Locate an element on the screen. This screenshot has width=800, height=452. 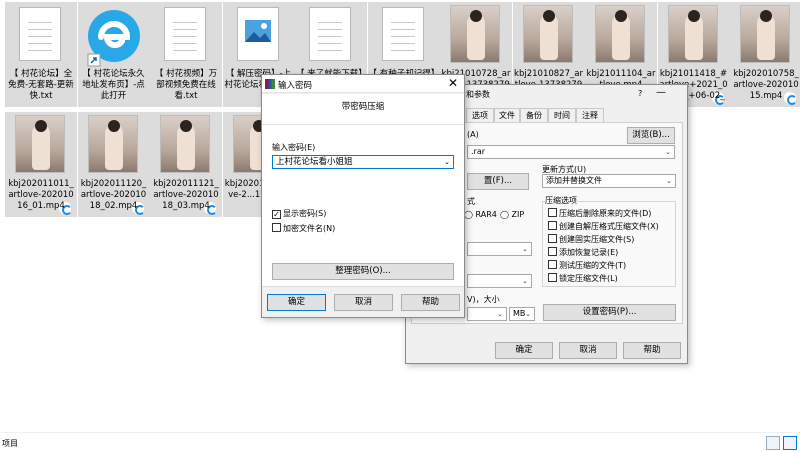
compress-option-checkbox: 创建自解压格式压缩文件(X) is located at coordinates (603, 226).